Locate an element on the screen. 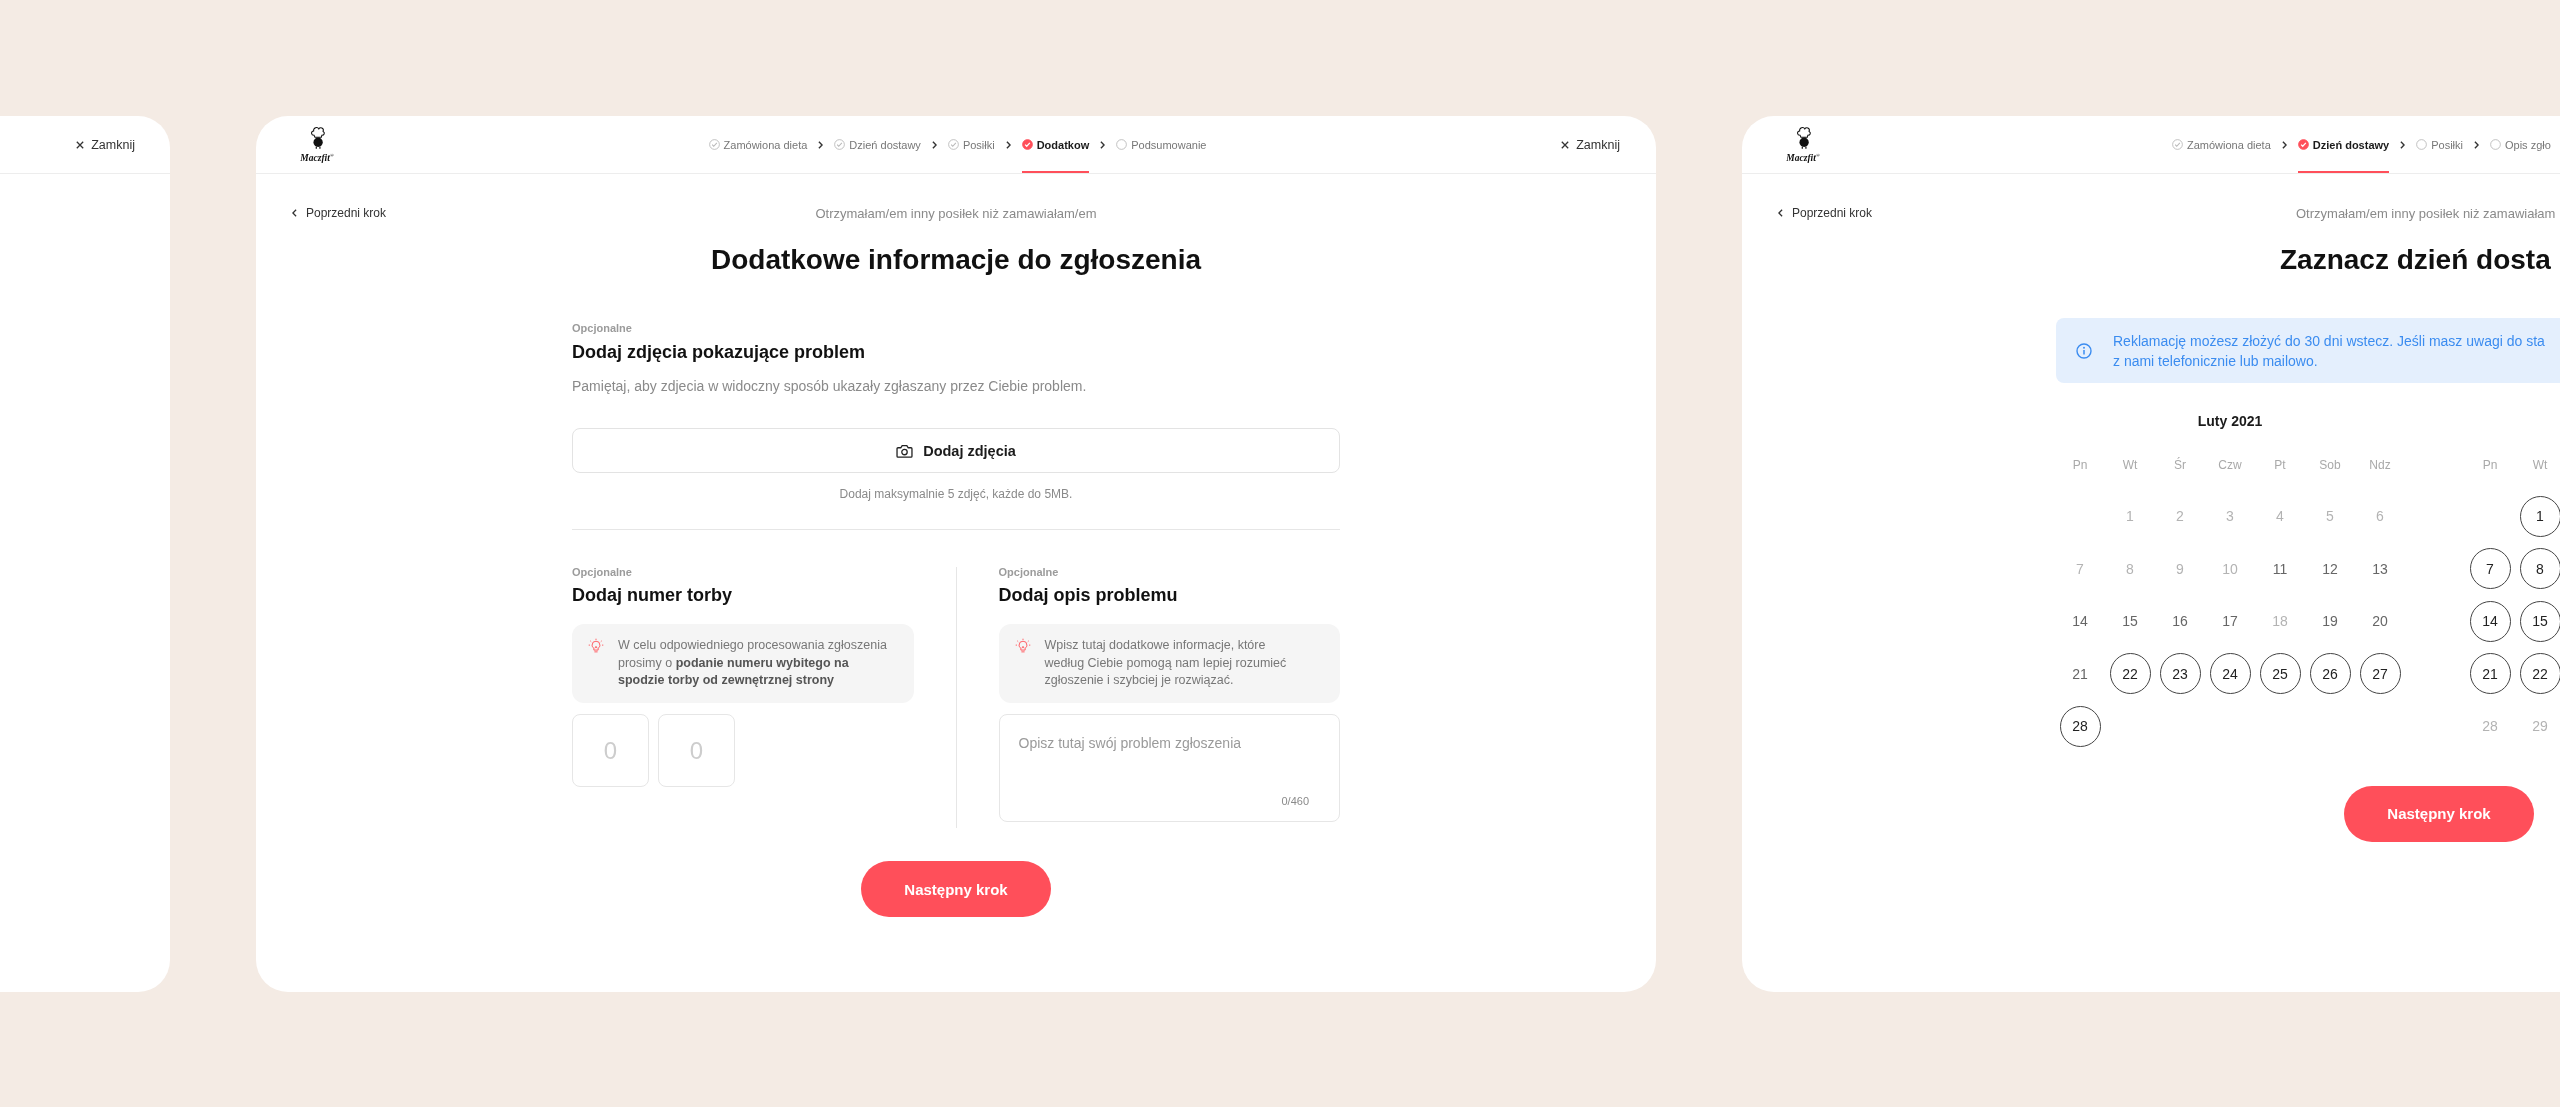 The height and width of the screenshot is (1107, 2560). day-label: 2 is located at coordinates (2180, 516).